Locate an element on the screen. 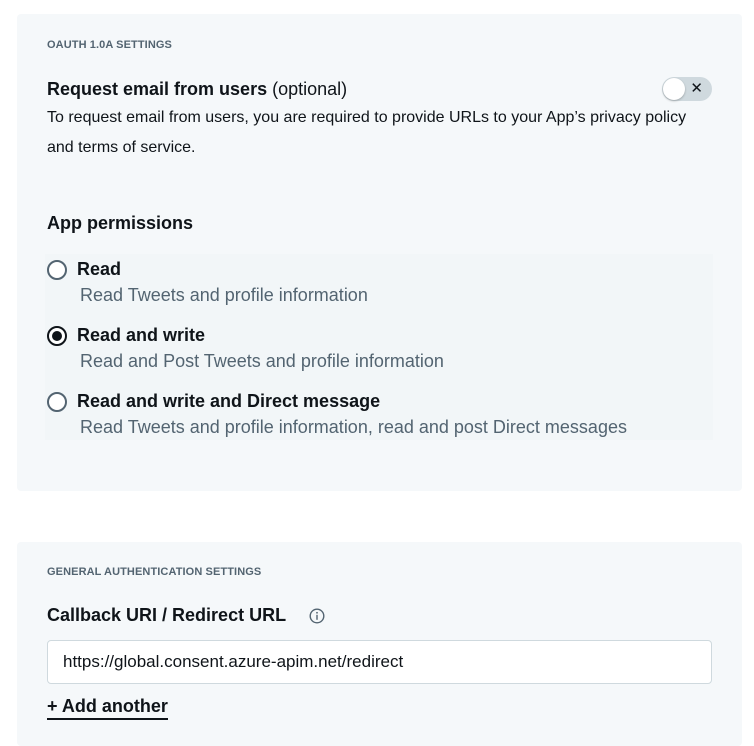 Image resolution: width=754 pixels, height=746 pixels. app-permissions-title: App permissions is located at coordinates (120, 223).